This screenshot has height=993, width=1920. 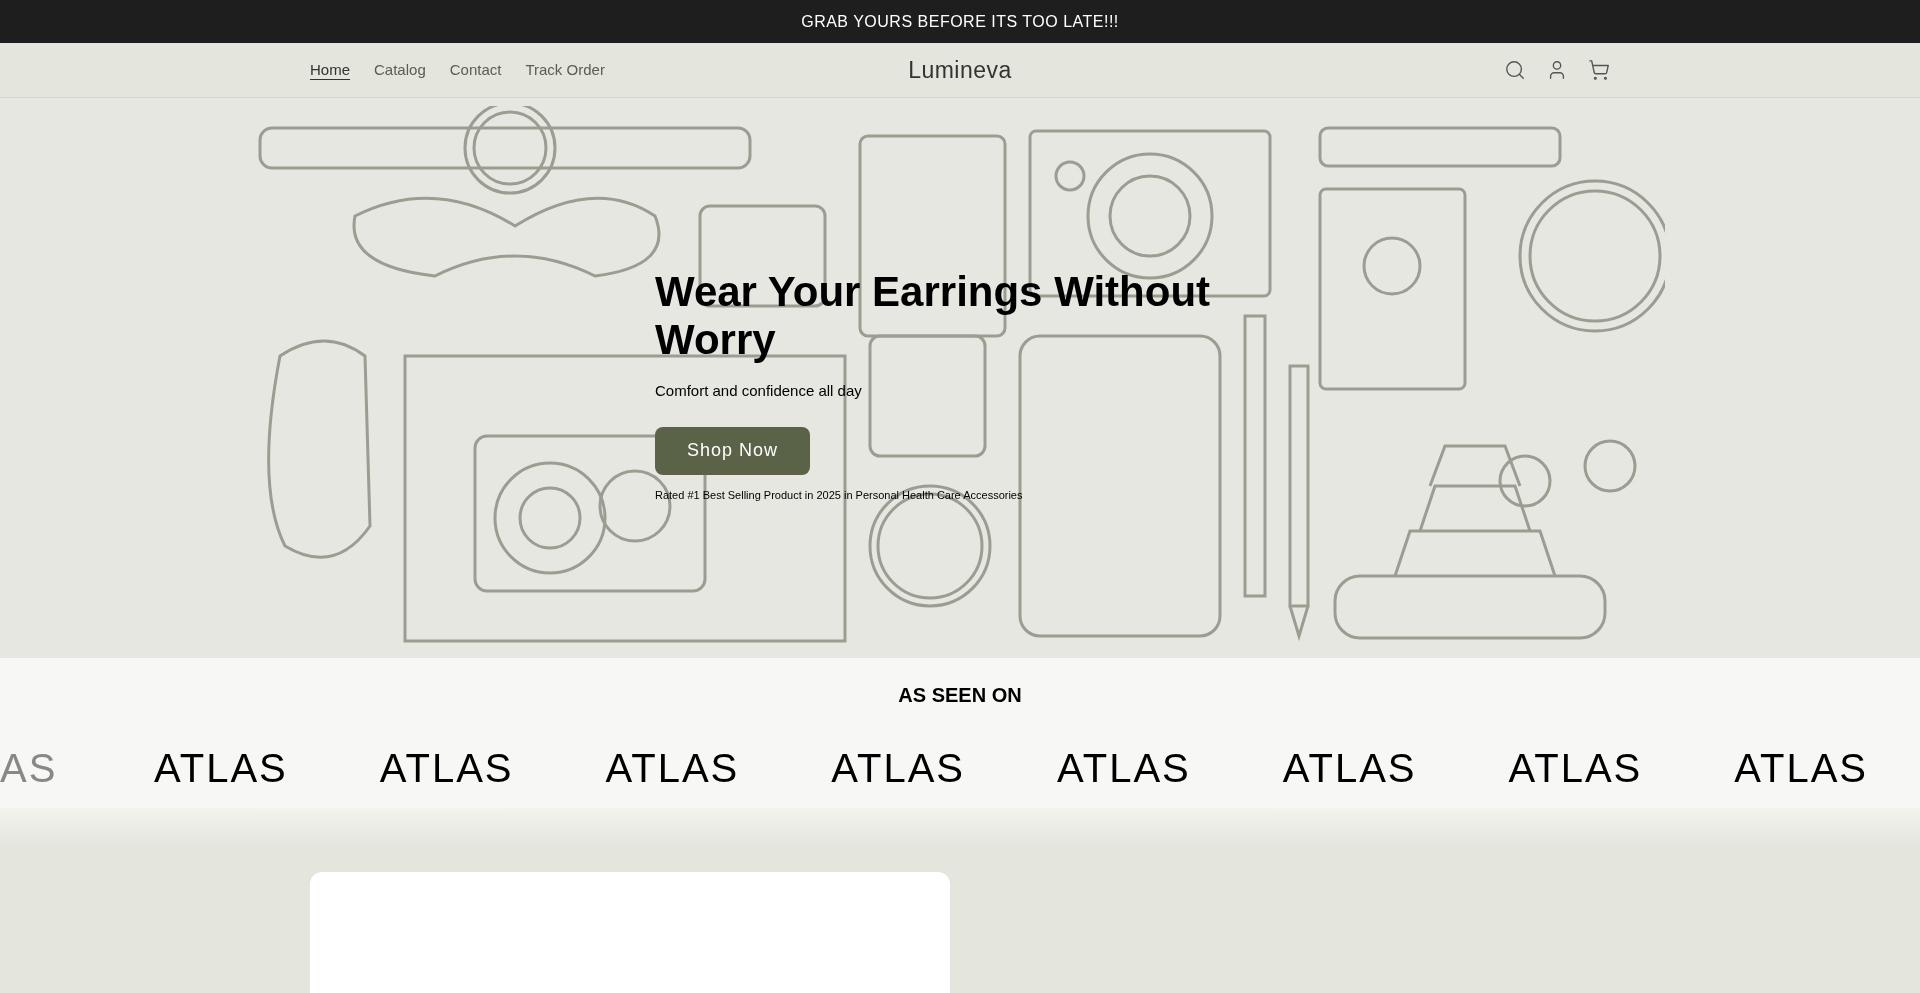 What do you see at coordinates (758, 391) in the screenshot?
I see `hero-subheading: Comfort and confidence all day` at bounding box center [758, 391].